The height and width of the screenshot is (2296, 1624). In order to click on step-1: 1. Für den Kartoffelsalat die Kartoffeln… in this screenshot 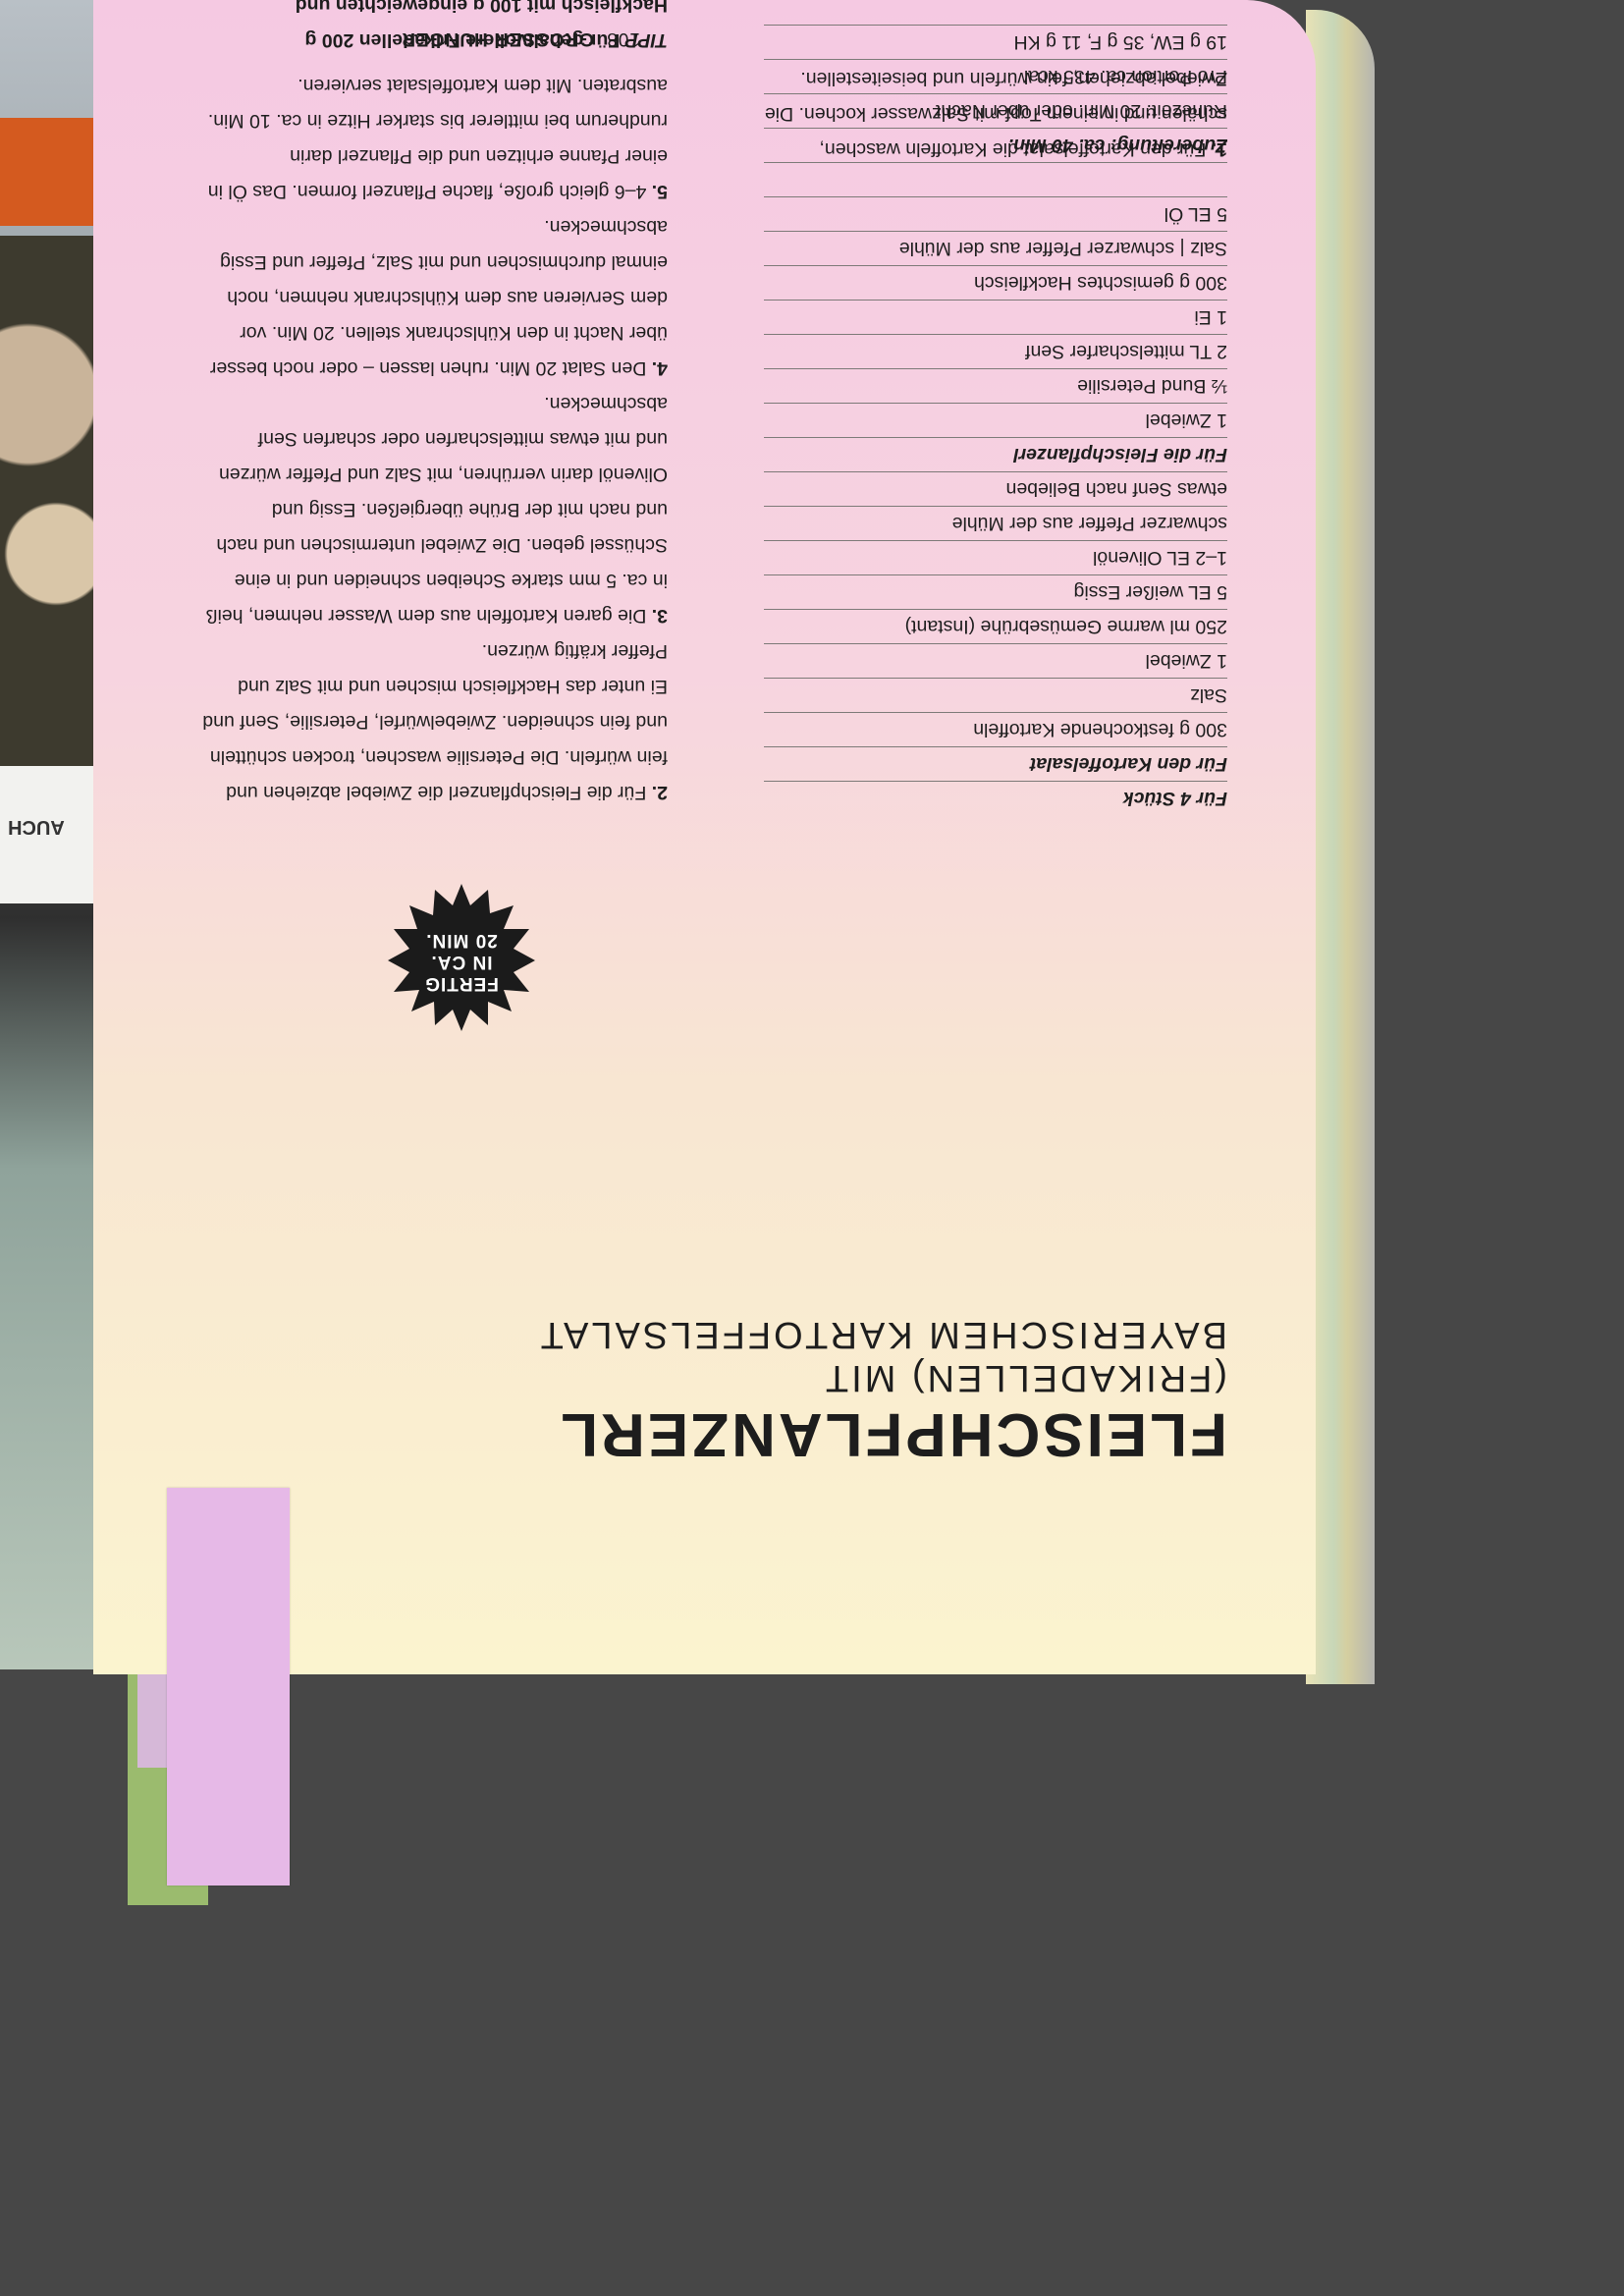, I will do `click(991, 114)`.